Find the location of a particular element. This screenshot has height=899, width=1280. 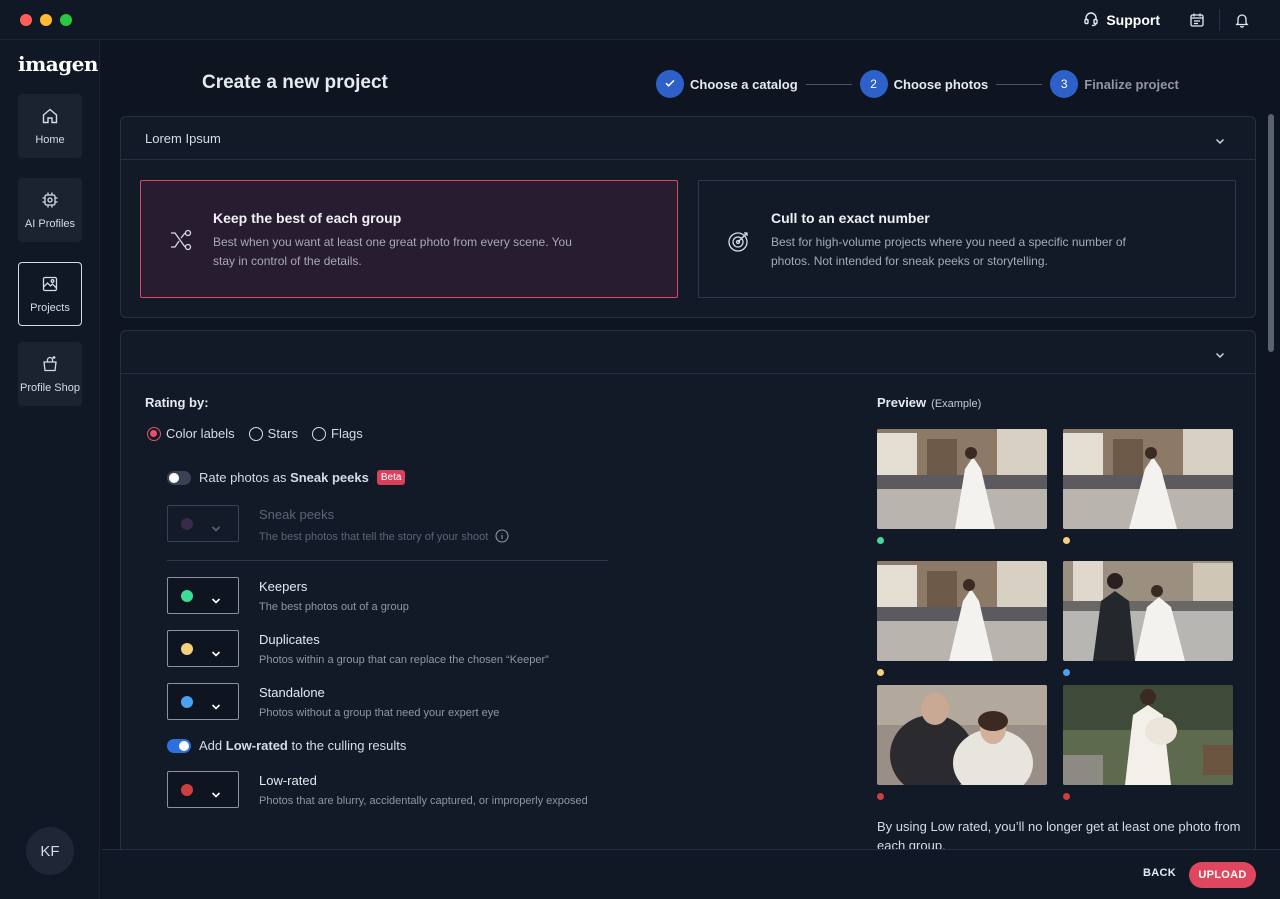

radio-color-labels: Color labels is located at coordinates (191, 433).